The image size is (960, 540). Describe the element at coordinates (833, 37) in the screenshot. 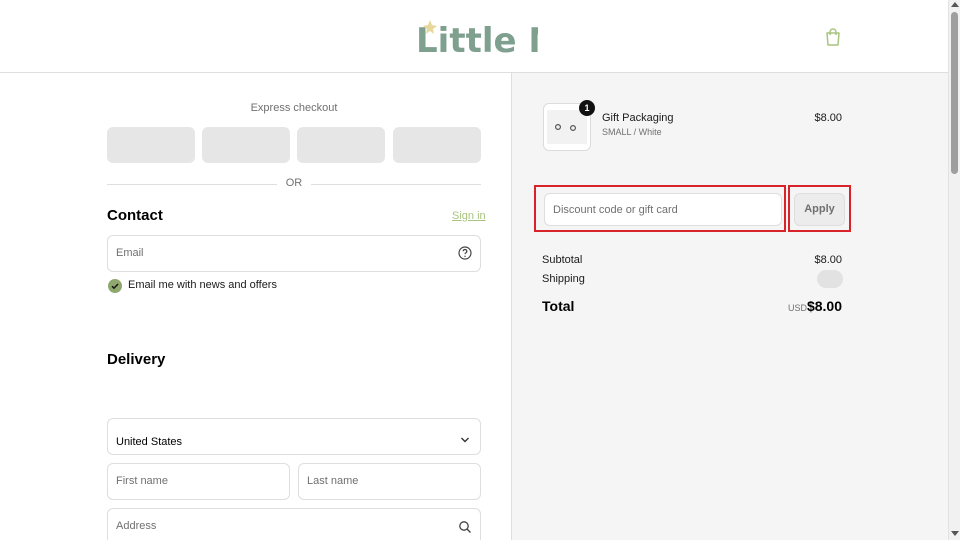

I see `shopping-bag-icon` at that location.